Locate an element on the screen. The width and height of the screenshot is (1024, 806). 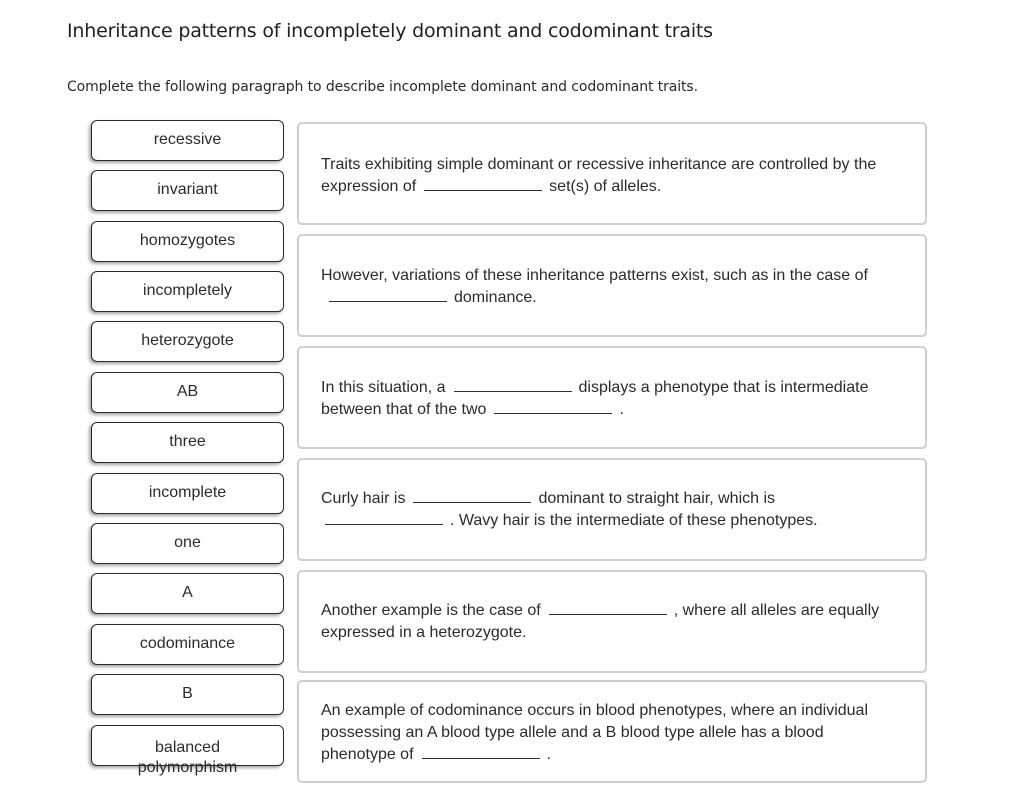
word-chip-three: three is located at coordinates (187, 442).